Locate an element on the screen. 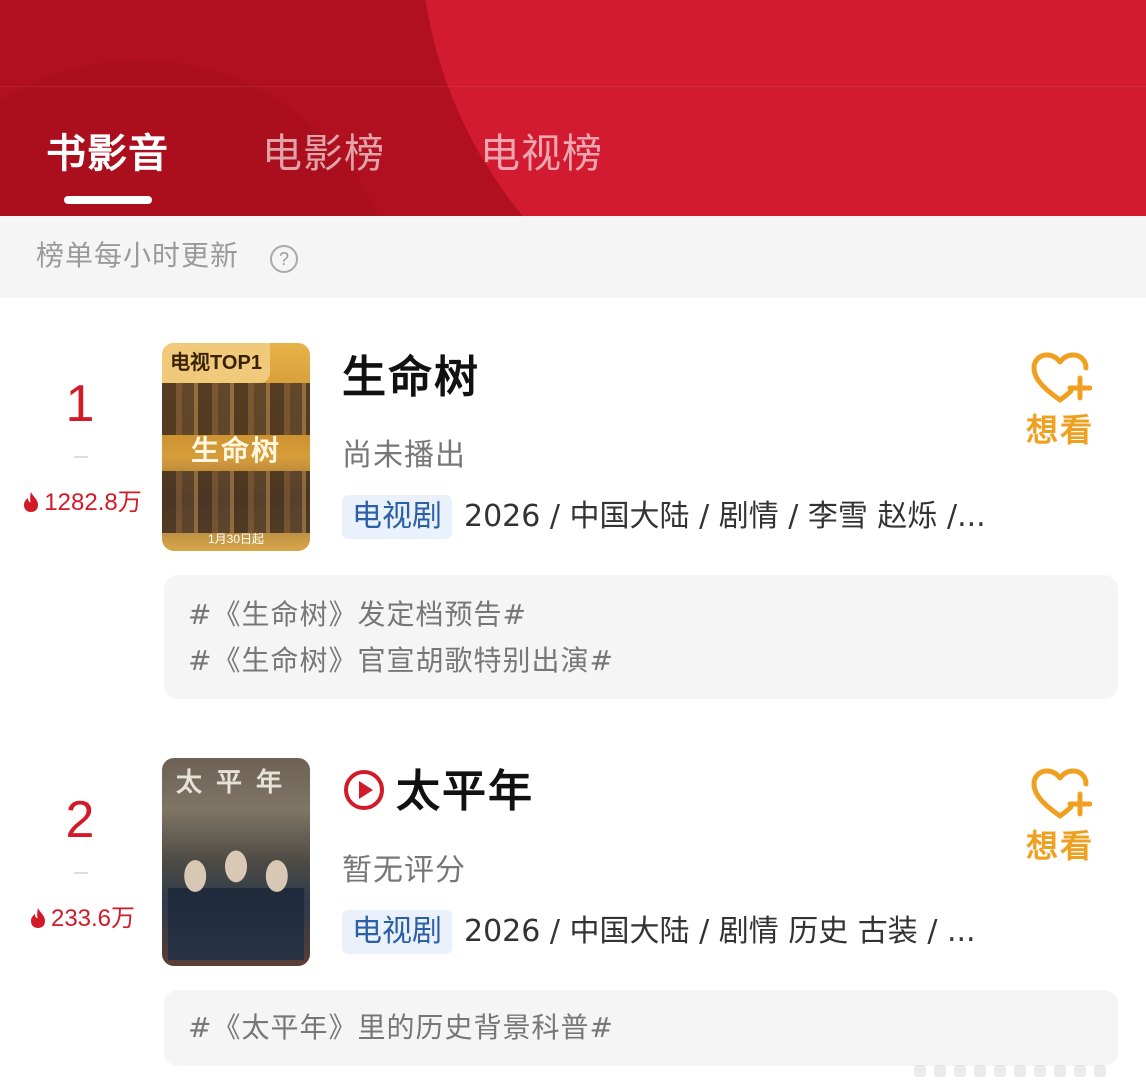  poster-release-date: 1月30日起 is located at coordinates (236, 539).